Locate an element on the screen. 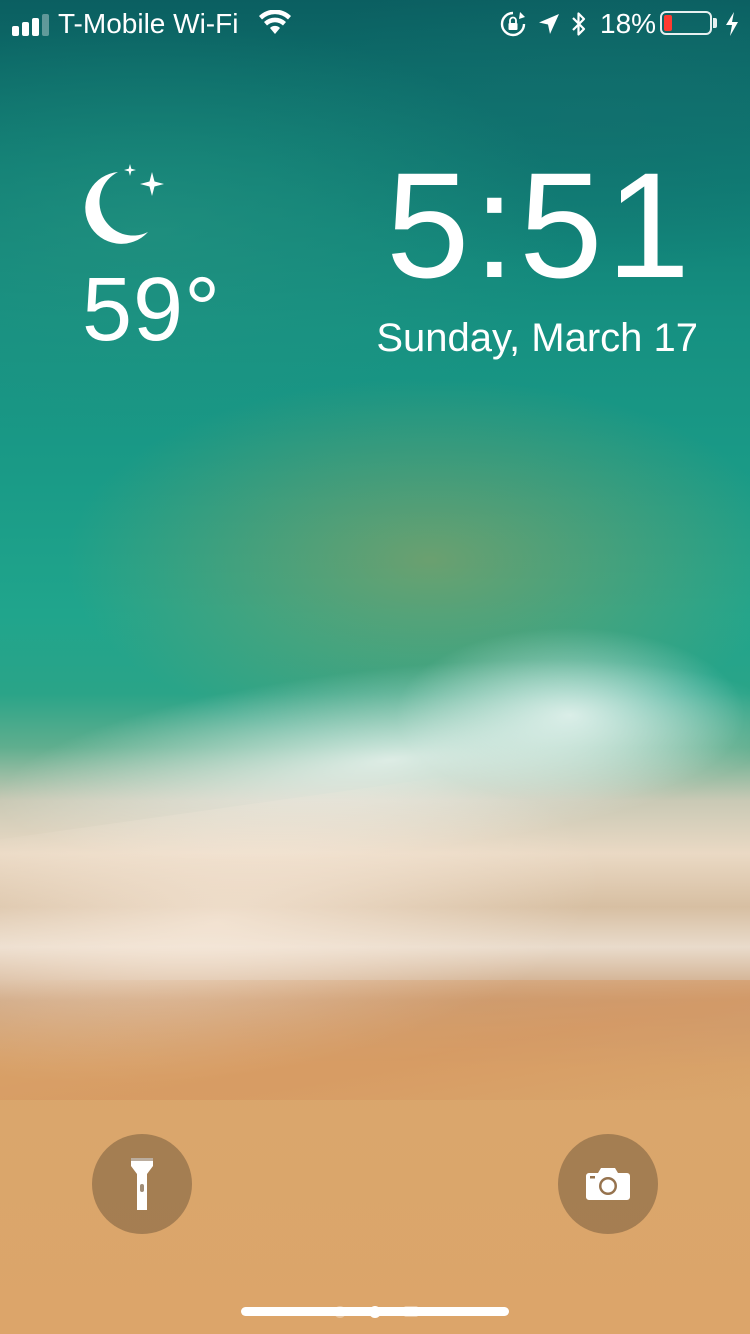 This screenshot has width=750, height=1334. lock-screen-date: Sunday, March 17 is located at coordinates (537, 338).